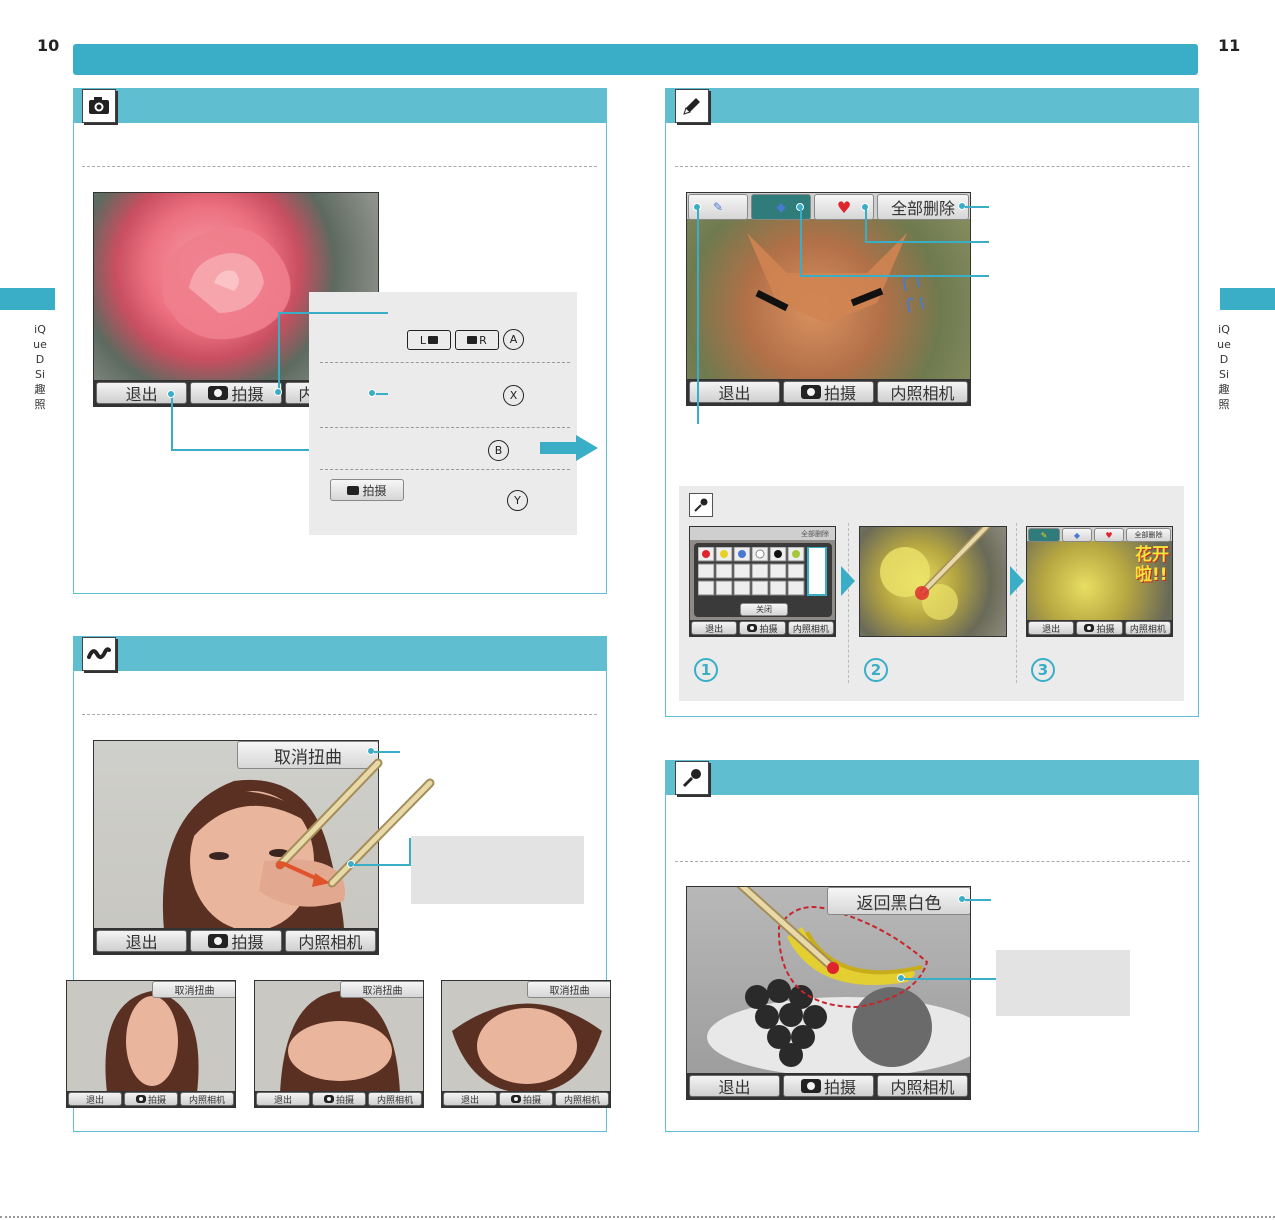 The image size is (1275, 1220). What do you see at coordinates (701, 505) in the screenshot?
I see `dropper-icon` at bounding box center [701, 505].